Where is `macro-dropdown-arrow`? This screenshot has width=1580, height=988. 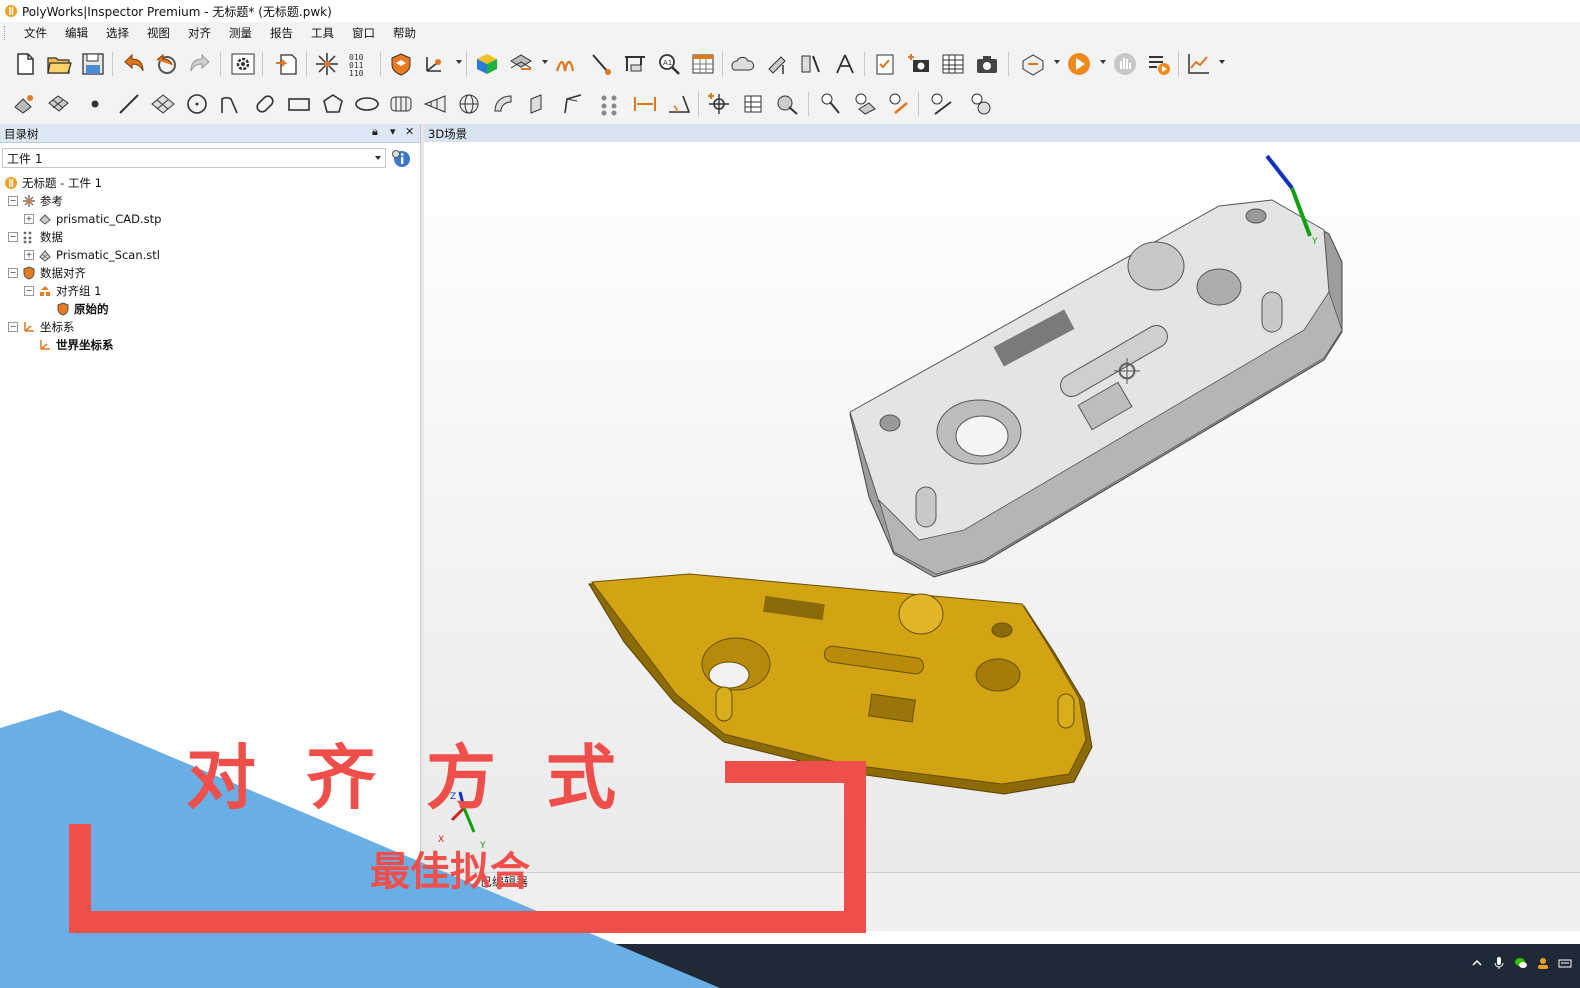 macro-dropdown-arrow is located at coordinates (1057, 62).